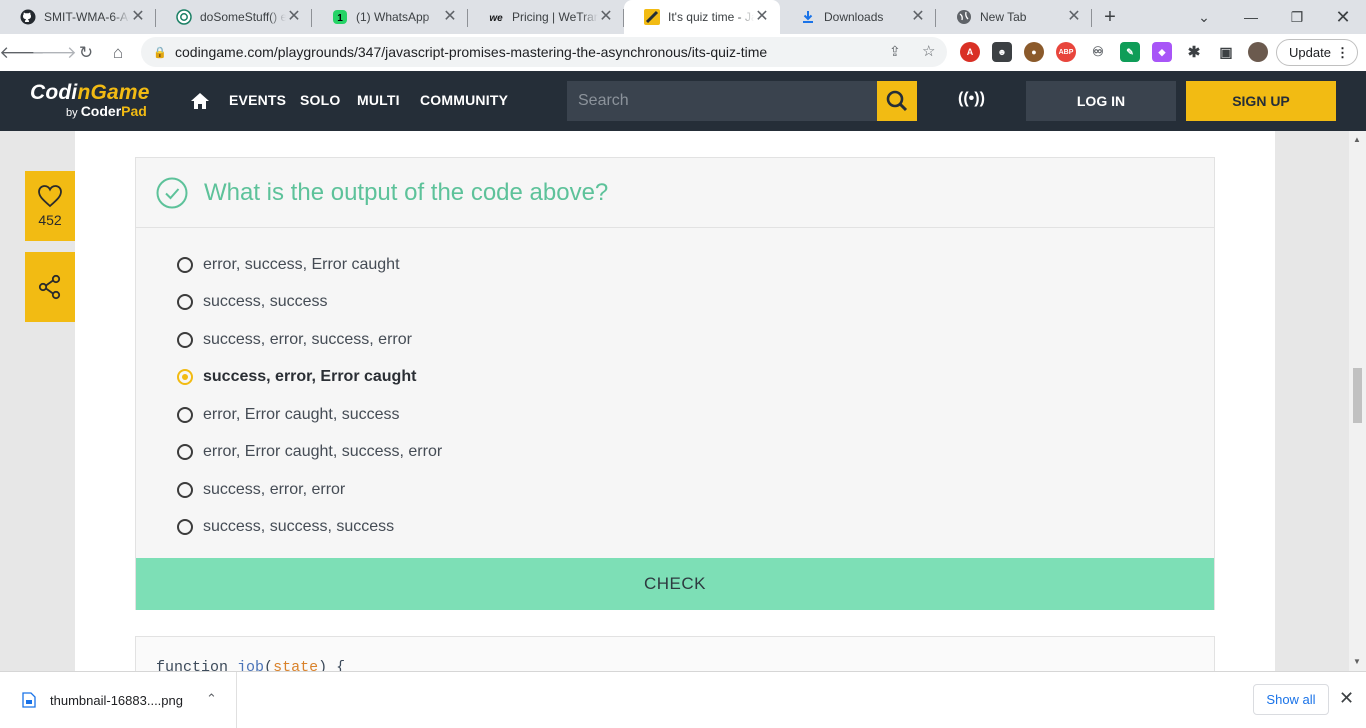  Describe the element at coordinates (711, 17) in the screenshot. I see `tab-title: It's quiz time - Ja` at that location.